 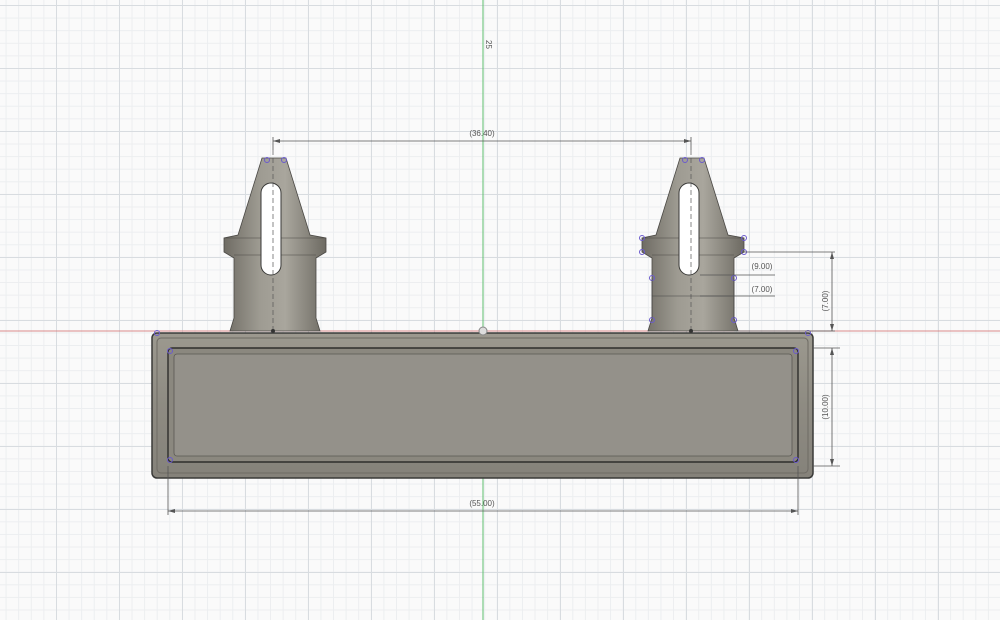 I want to click on base-recess-inner, so click(x=483, y=405).